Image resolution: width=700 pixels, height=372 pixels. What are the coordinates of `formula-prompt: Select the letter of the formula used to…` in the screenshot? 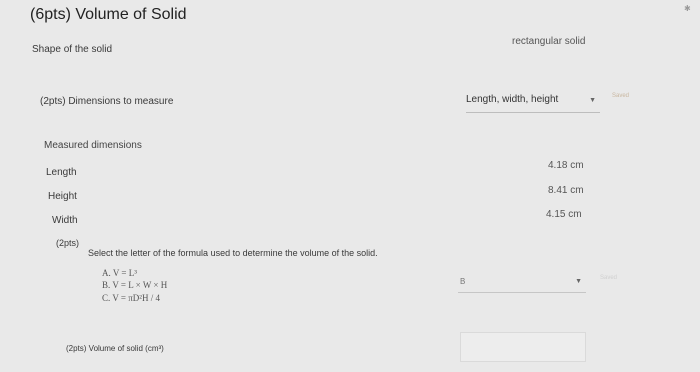 It's located at (233, 253).